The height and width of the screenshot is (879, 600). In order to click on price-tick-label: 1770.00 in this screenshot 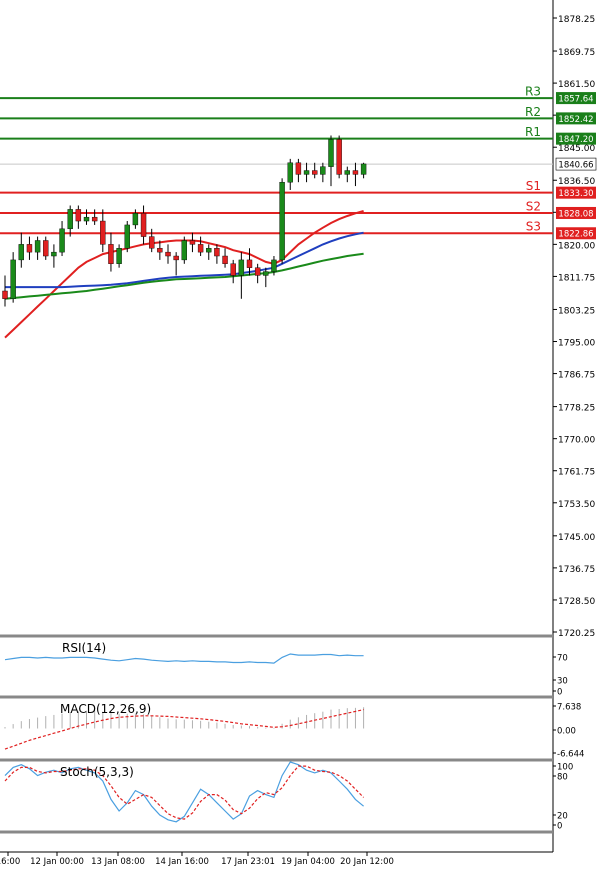, I will do `click(576, 441)`.